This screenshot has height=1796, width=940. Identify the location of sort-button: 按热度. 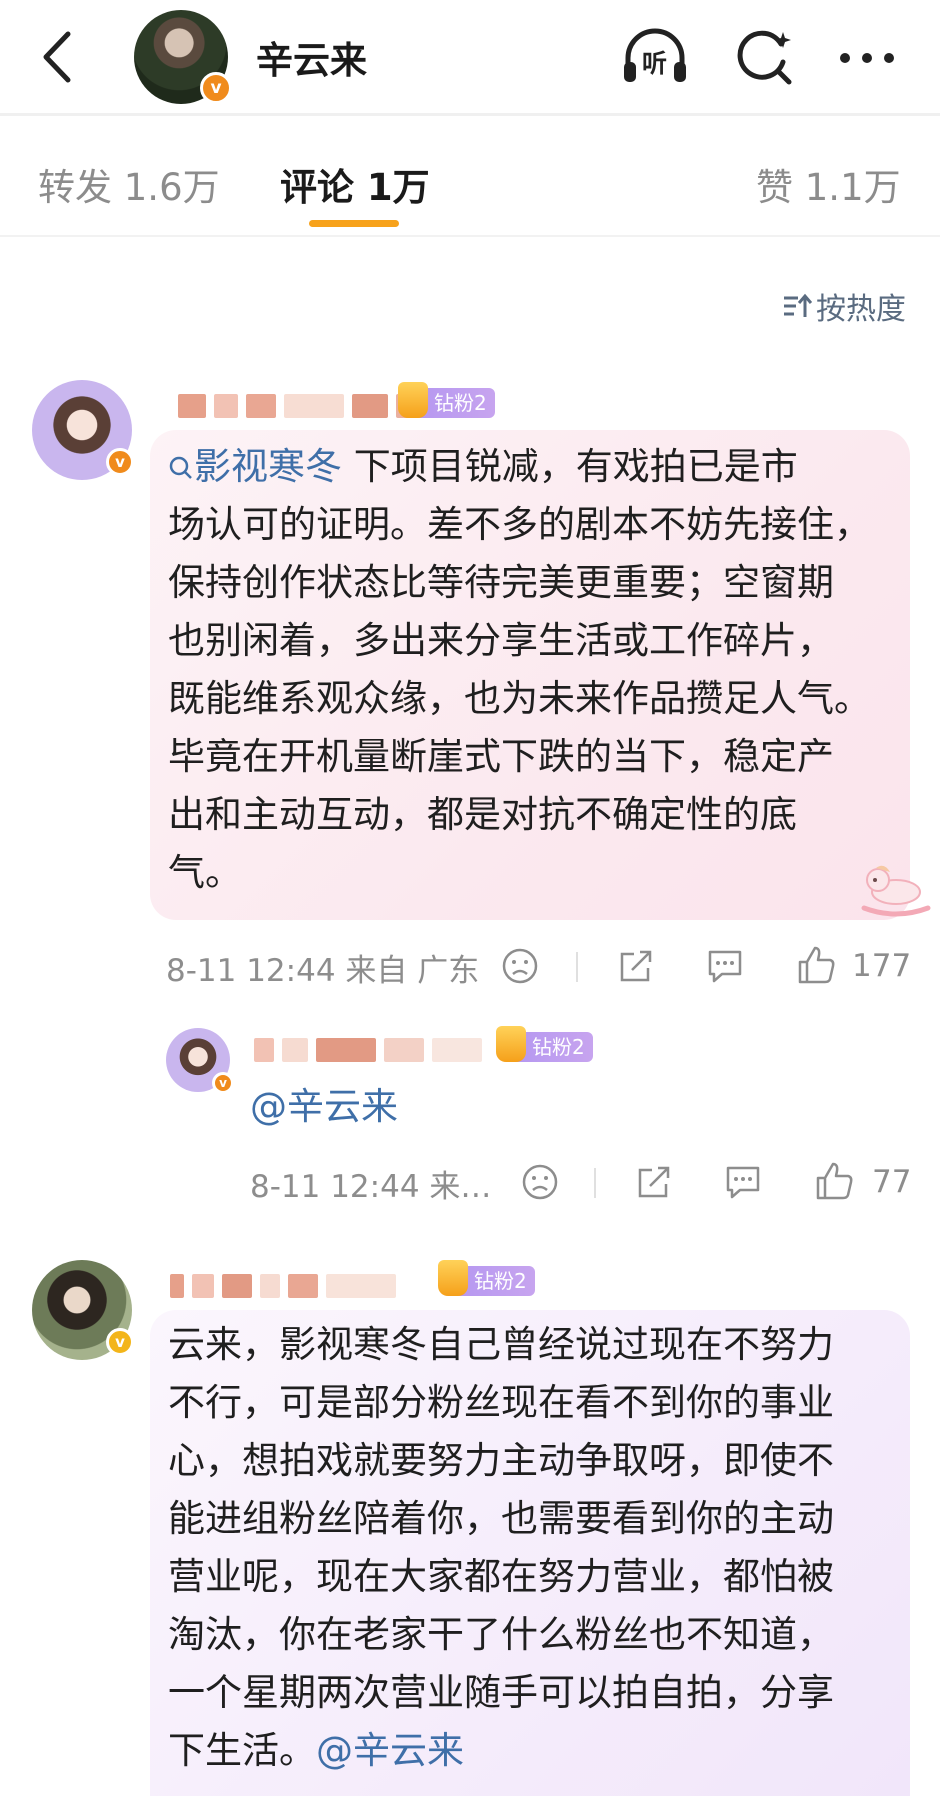
(844, 306).